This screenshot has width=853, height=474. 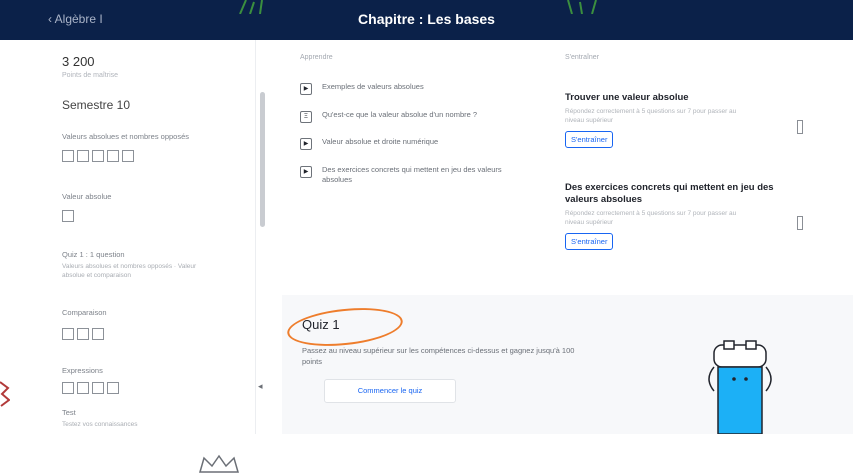 I want to click on mastery-points: 3 200, so click(x=78, y=61).